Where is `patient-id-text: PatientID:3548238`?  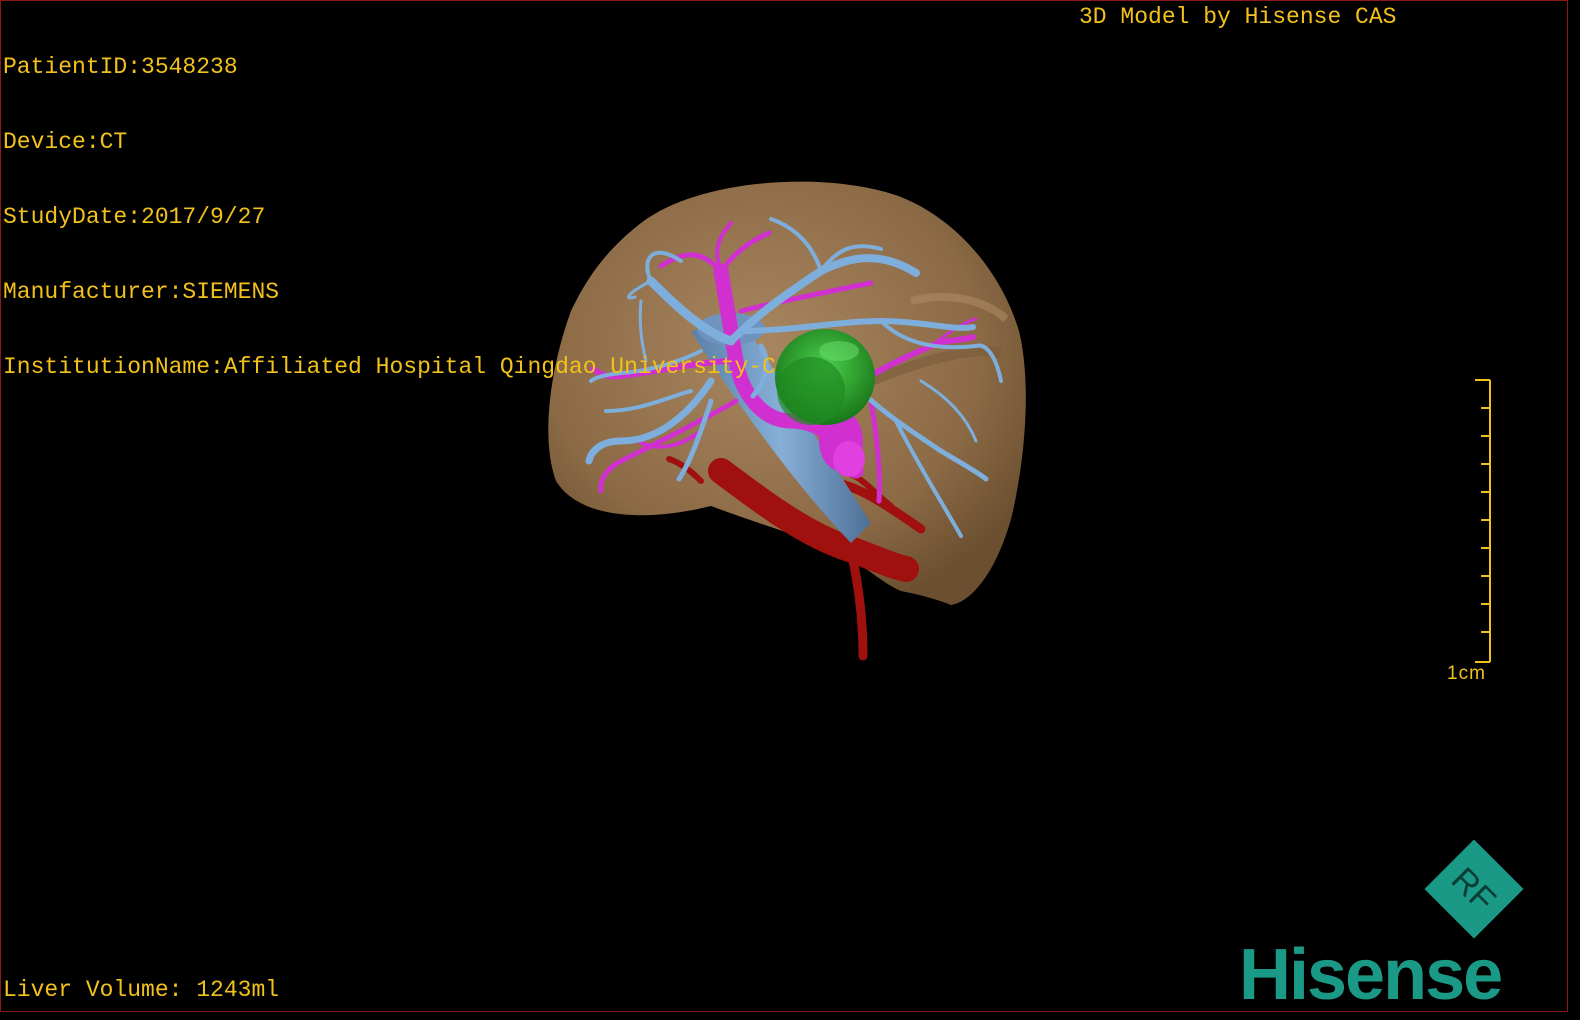
patient-id-text: PatientID:3548238 is located at coordinates (120, 67).